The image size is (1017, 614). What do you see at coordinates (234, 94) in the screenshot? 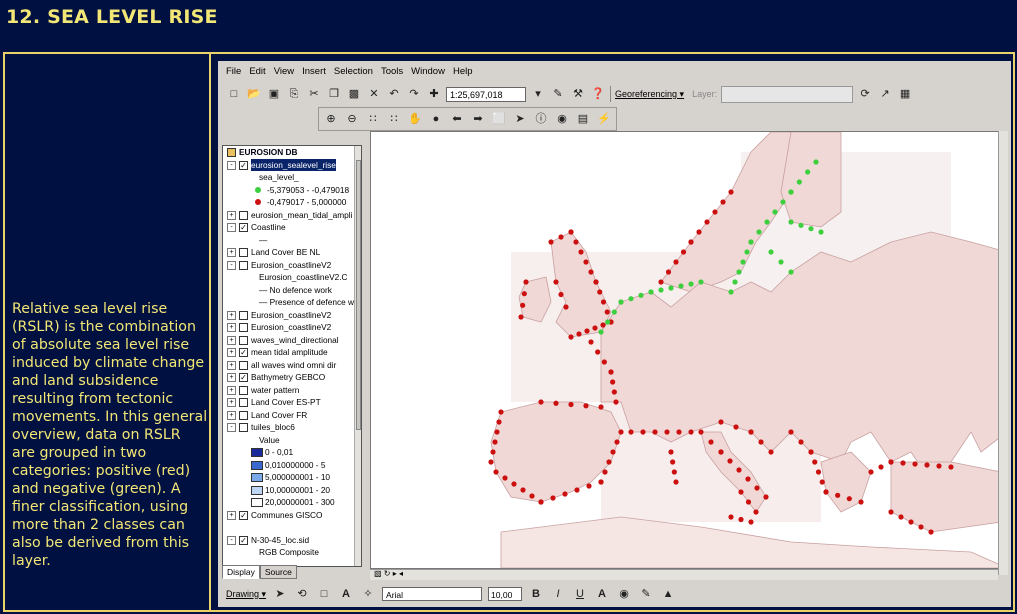
I see `new-file-icon: □` at bounding box center [234, 94].